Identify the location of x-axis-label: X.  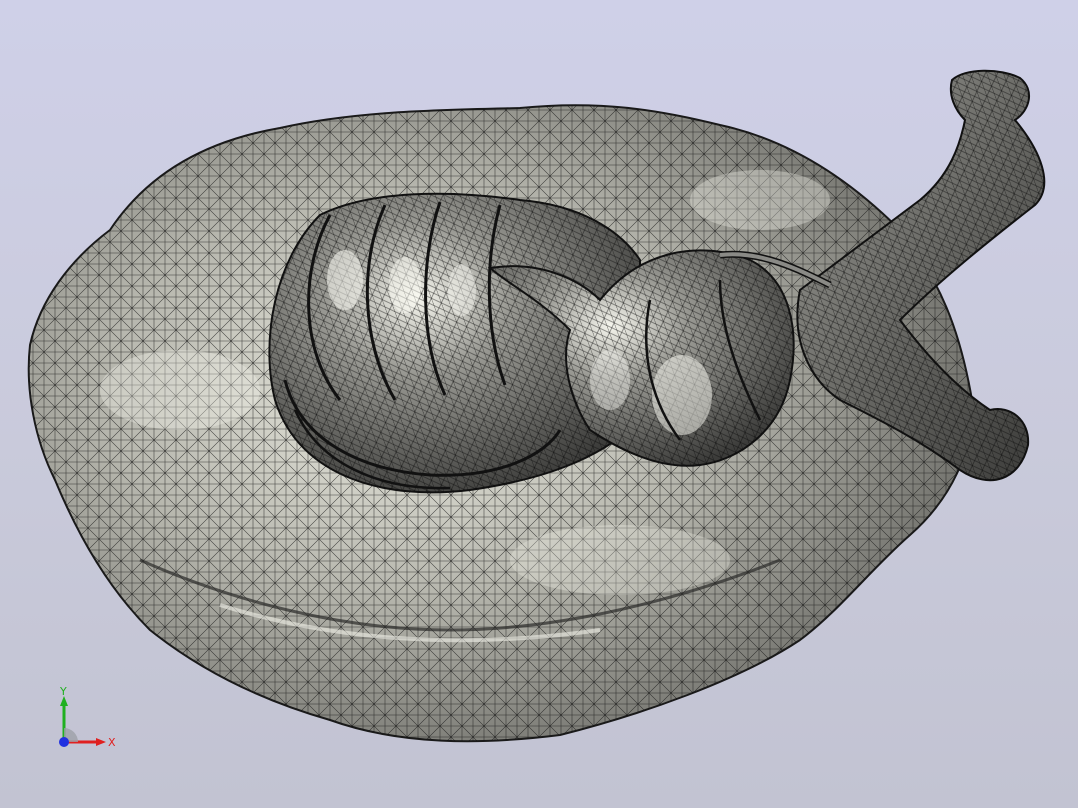
(112, 742).